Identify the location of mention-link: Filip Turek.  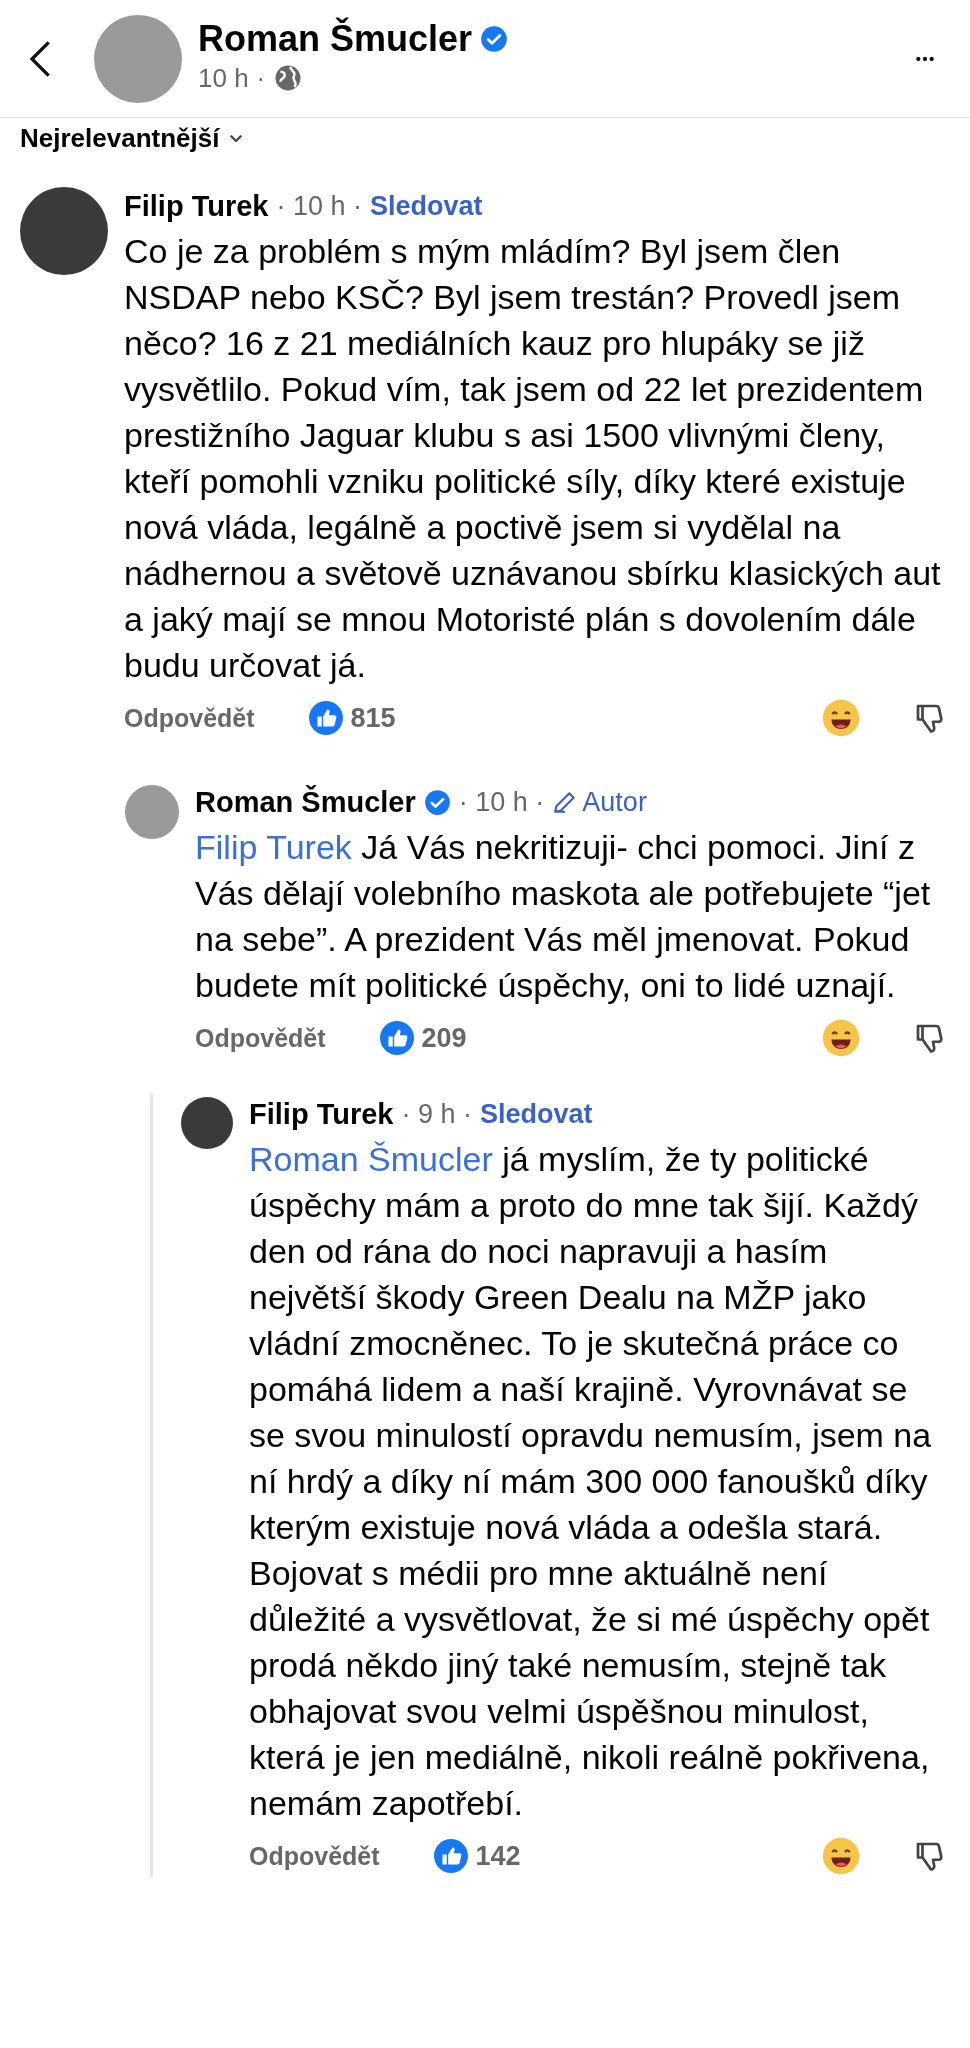
(273, 847).